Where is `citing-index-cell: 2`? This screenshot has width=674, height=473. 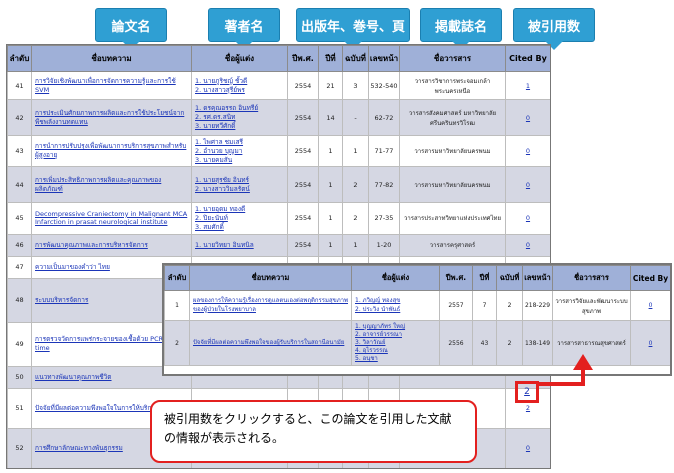
citing-index-cell: 2 is located at coordinates (177, 343).